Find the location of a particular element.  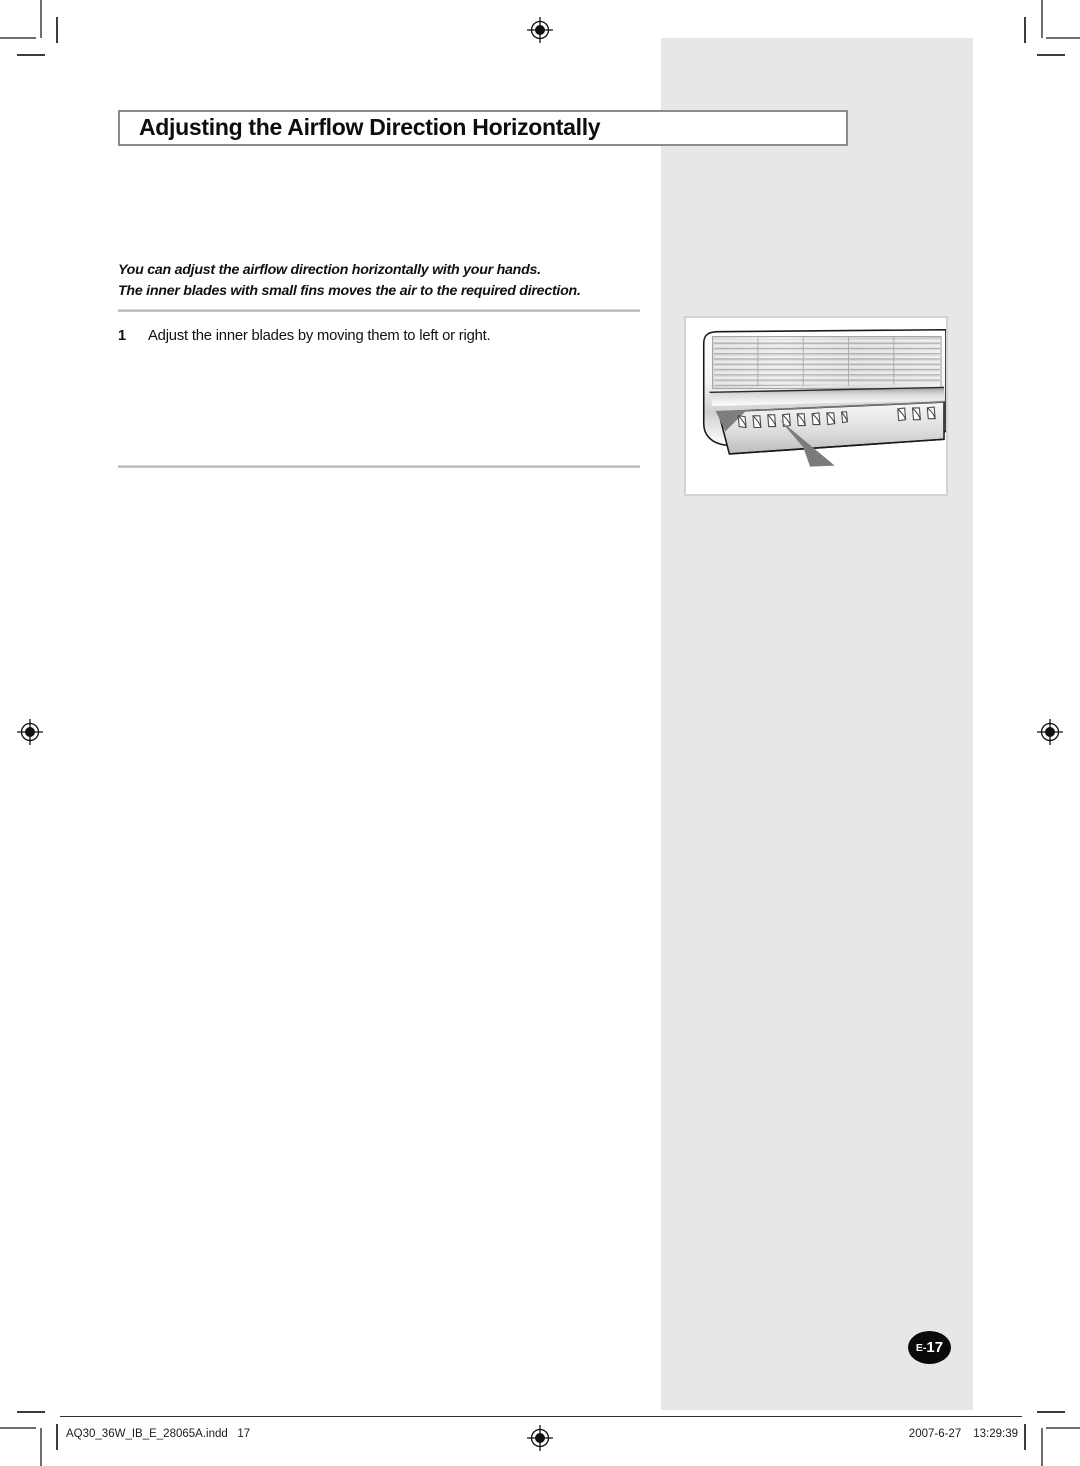

air-conditioner-inner-blades-illustration is located at coordinates (816, 406).